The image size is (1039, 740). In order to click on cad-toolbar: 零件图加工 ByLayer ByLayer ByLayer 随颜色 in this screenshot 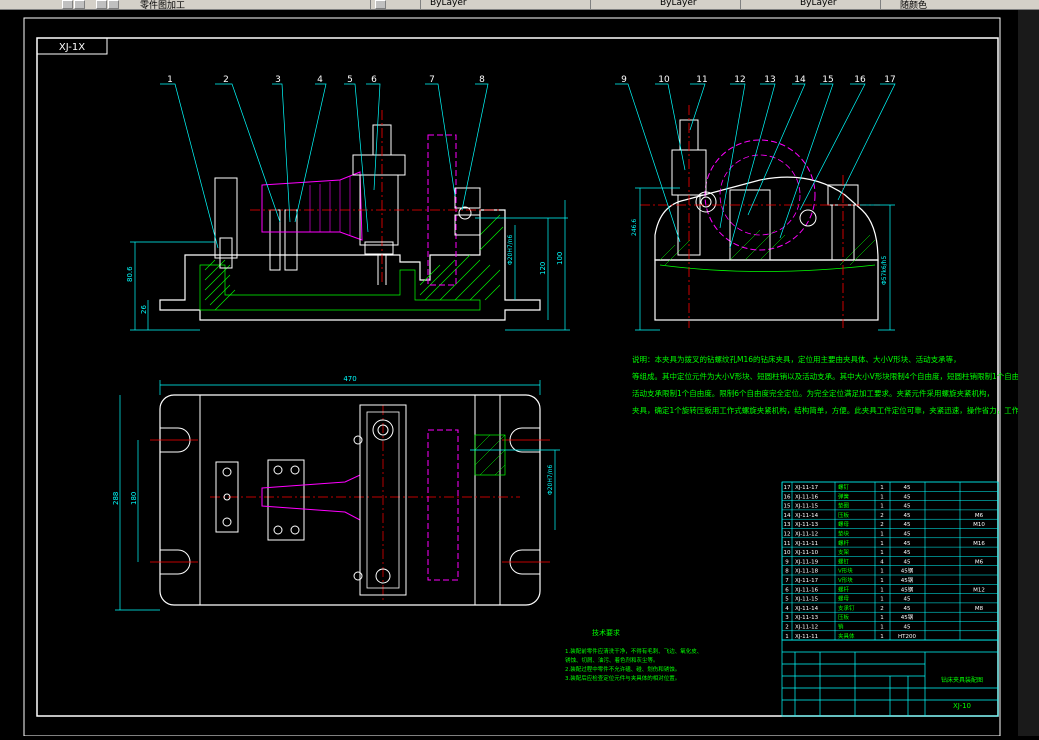, I will do `click(519, 5)`.